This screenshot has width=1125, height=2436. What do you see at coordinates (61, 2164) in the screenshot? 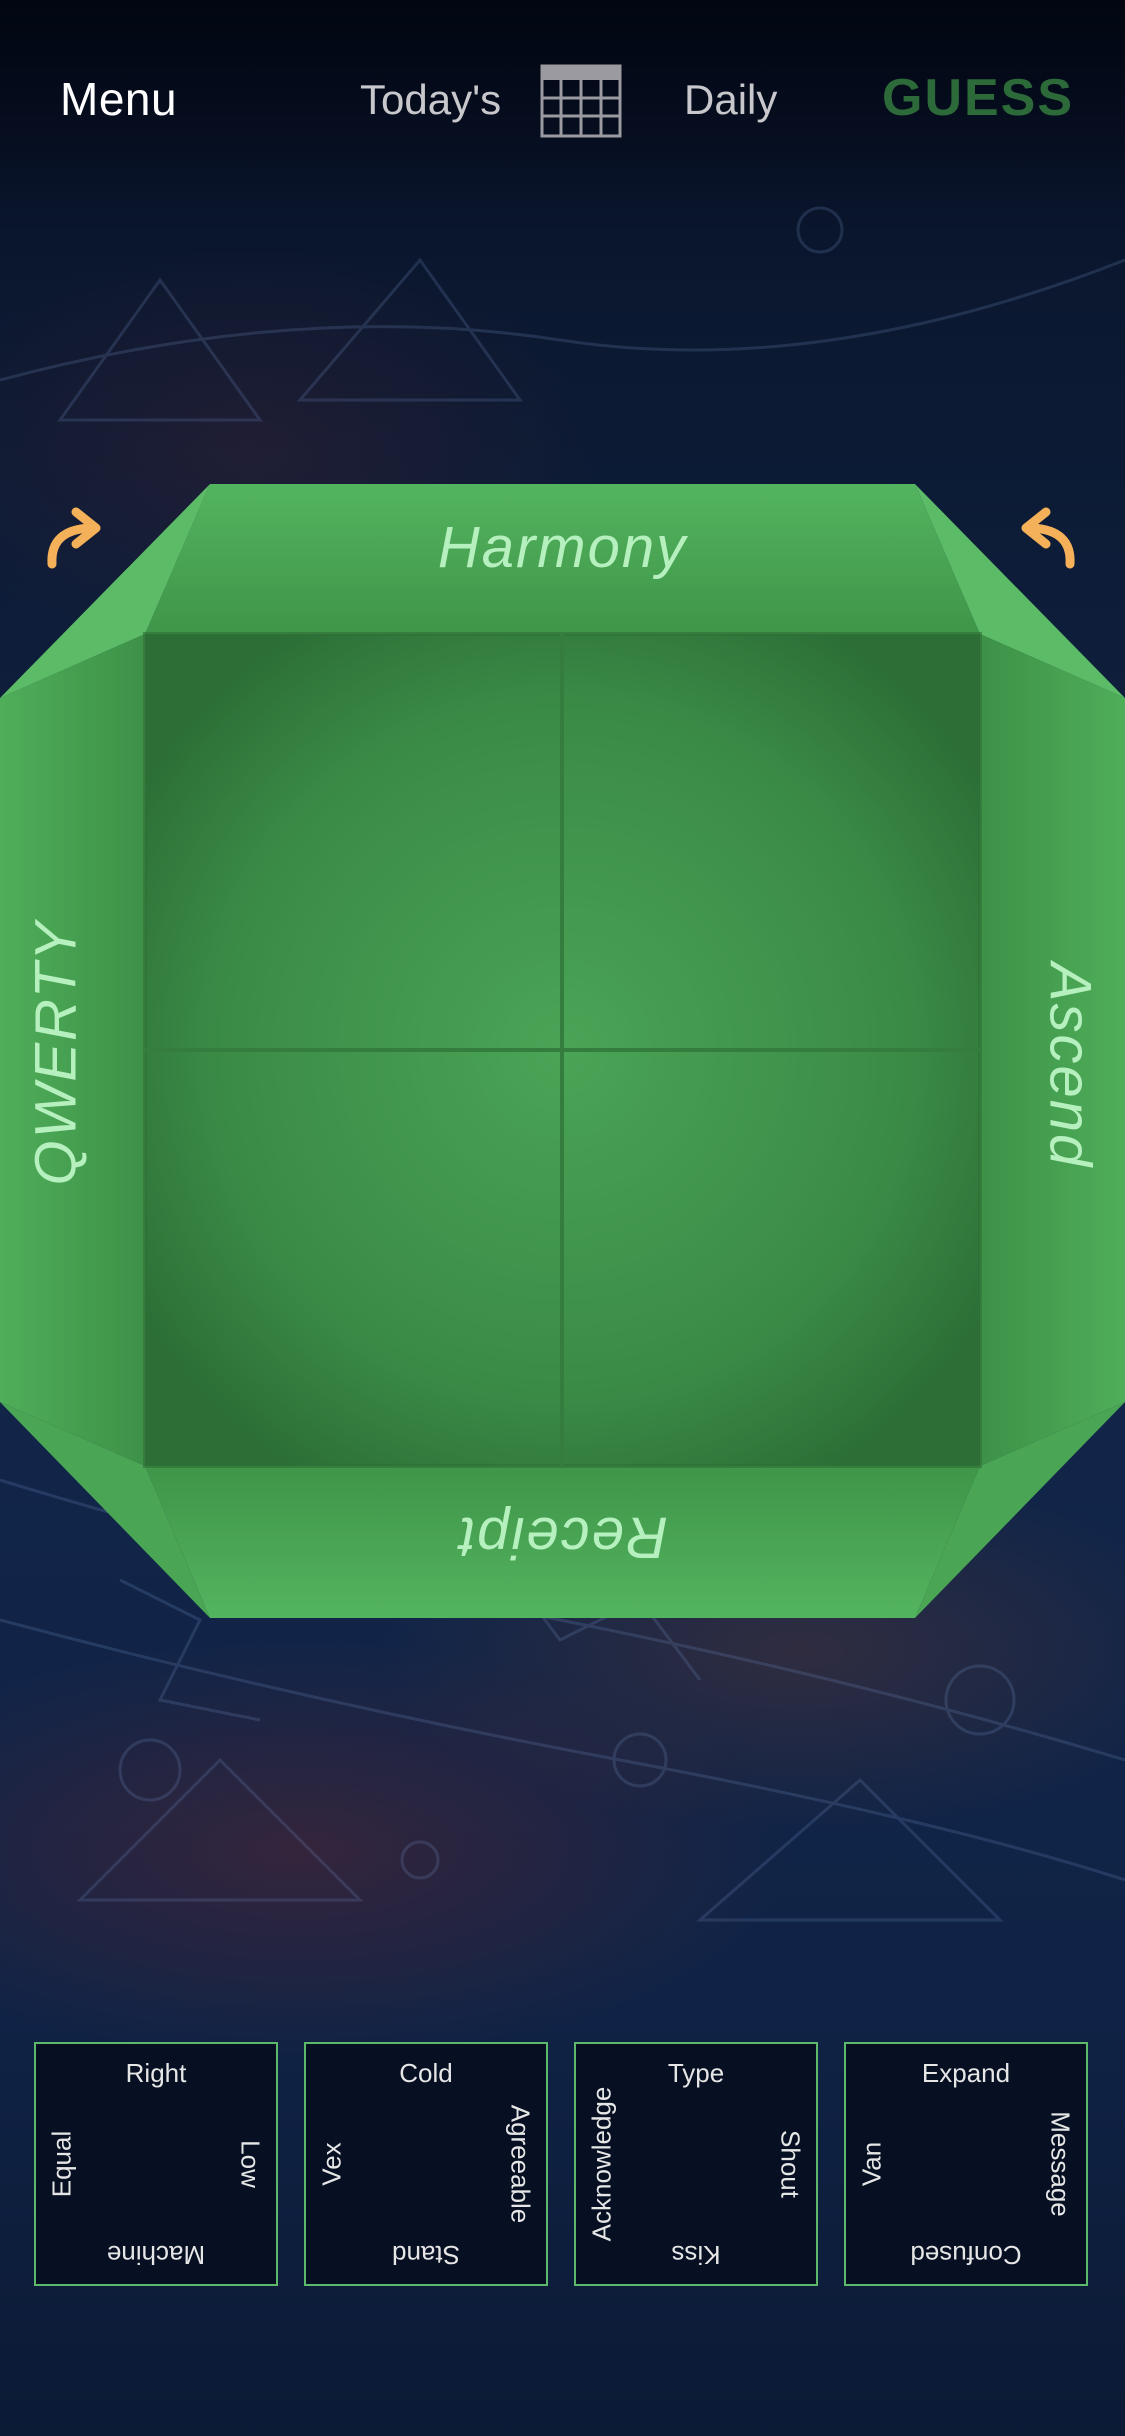
I see `tile-word-left: Equal` at bounding box center [61, 2164].